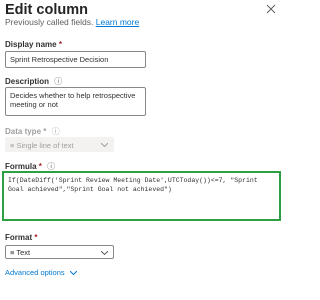 The height and width of the screenshot is (300, 320). What do you see at coordinates (31, 44) in the screenshot?
I see `display-name-label-text: Display name` at bounding box center [31, 44].